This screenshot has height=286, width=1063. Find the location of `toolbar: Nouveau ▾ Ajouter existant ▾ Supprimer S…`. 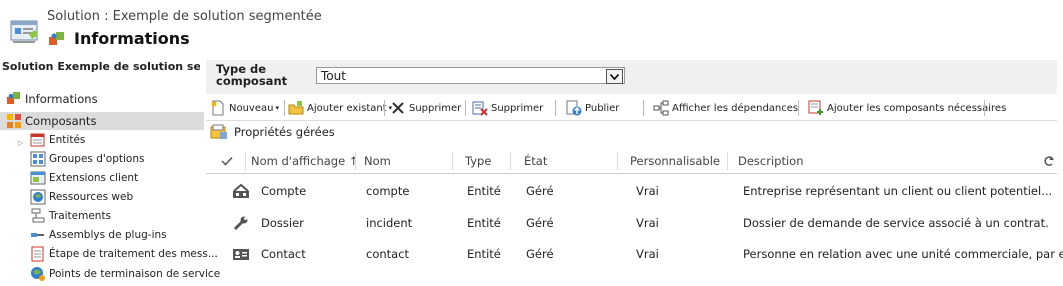

toolbar: Nouveau ▾ Ajouter existant ▾ Supprimer S… is located at coordinates (631, 108).